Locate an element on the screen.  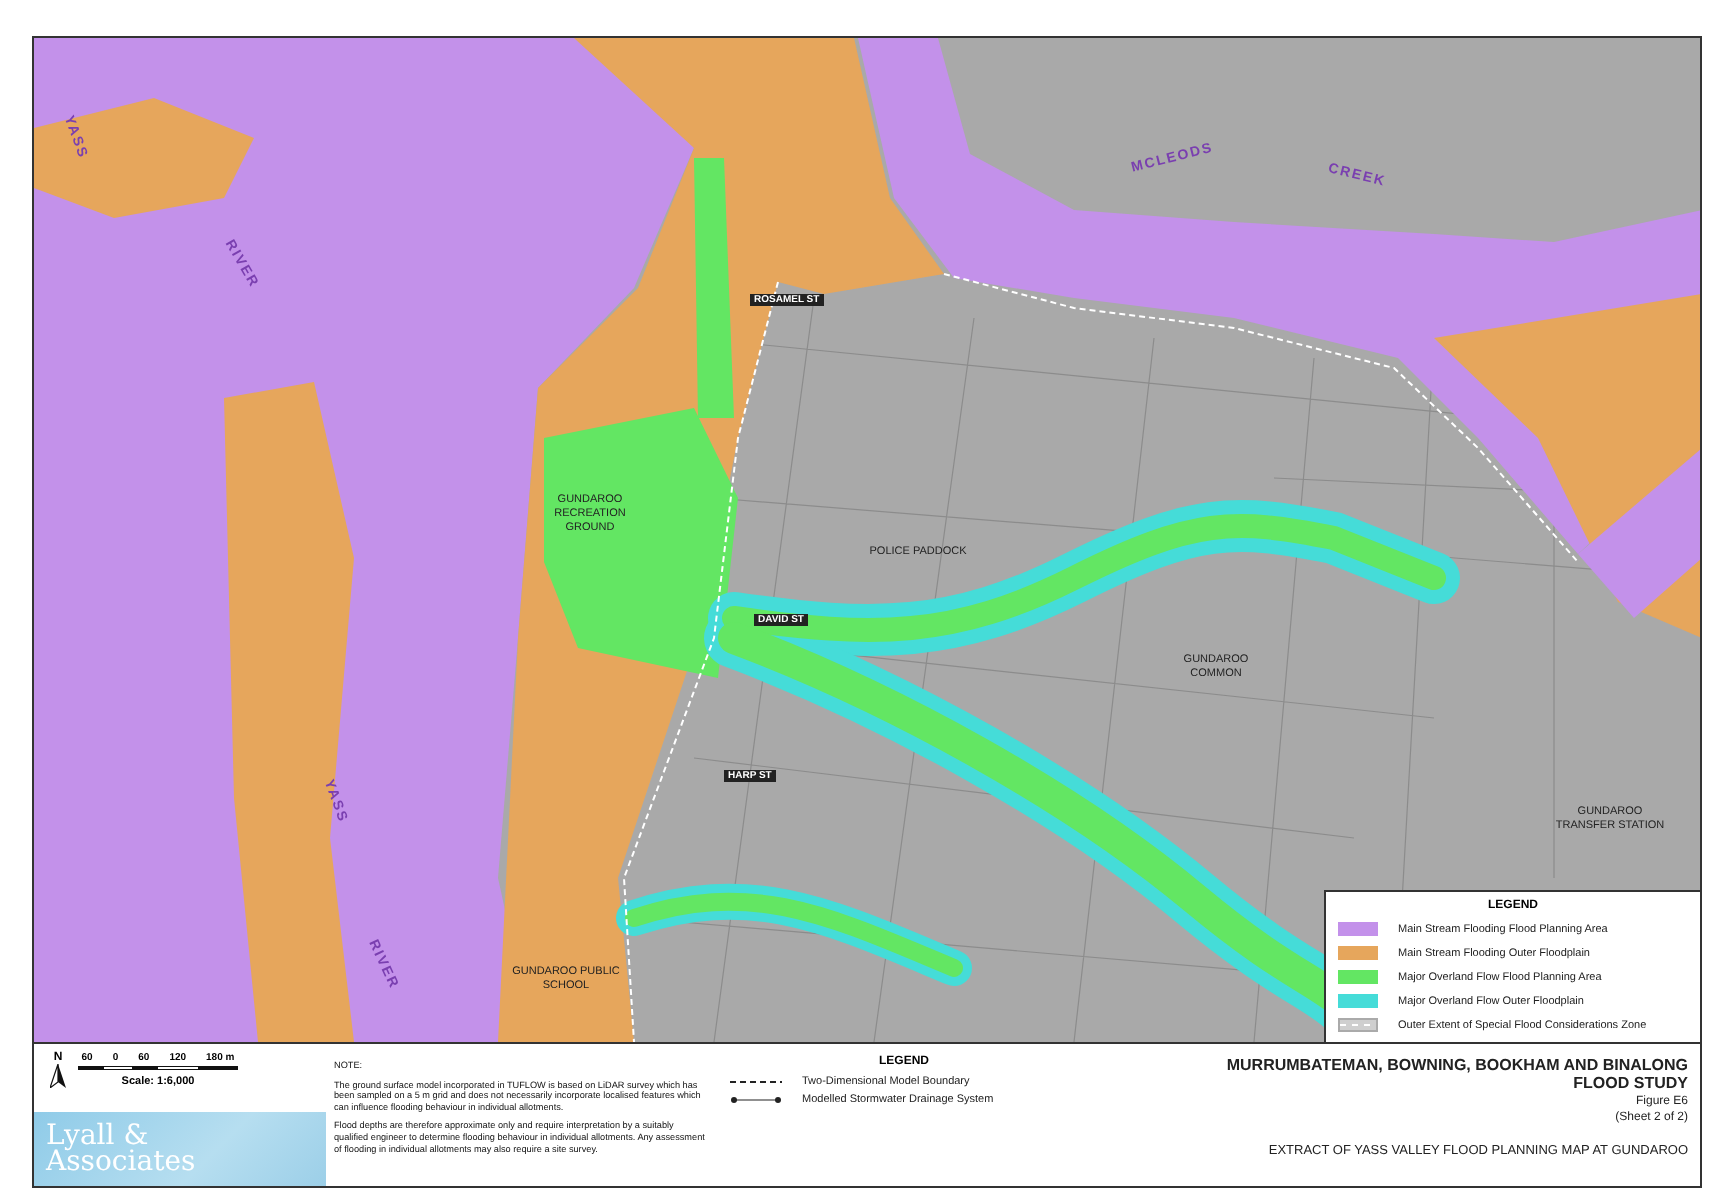
study-title: FLOOD STUDY is located at coordinates (1630, 1083).